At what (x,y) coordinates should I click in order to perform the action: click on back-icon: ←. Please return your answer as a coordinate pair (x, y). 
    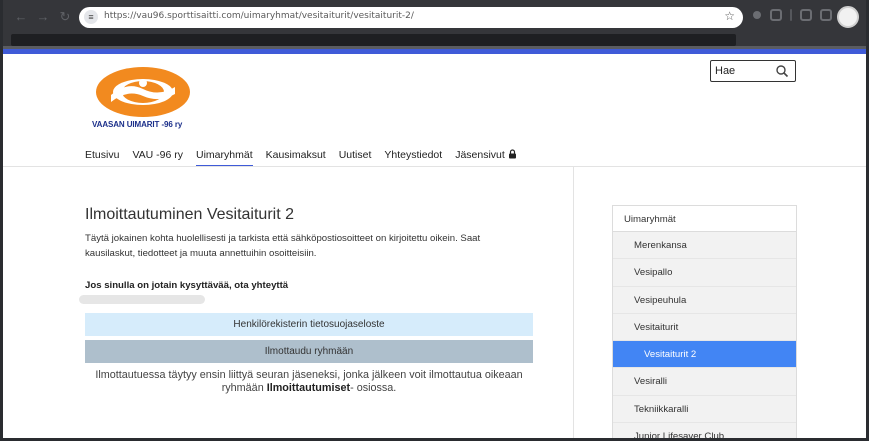
    Looking at the image, I should click on (21, 17).